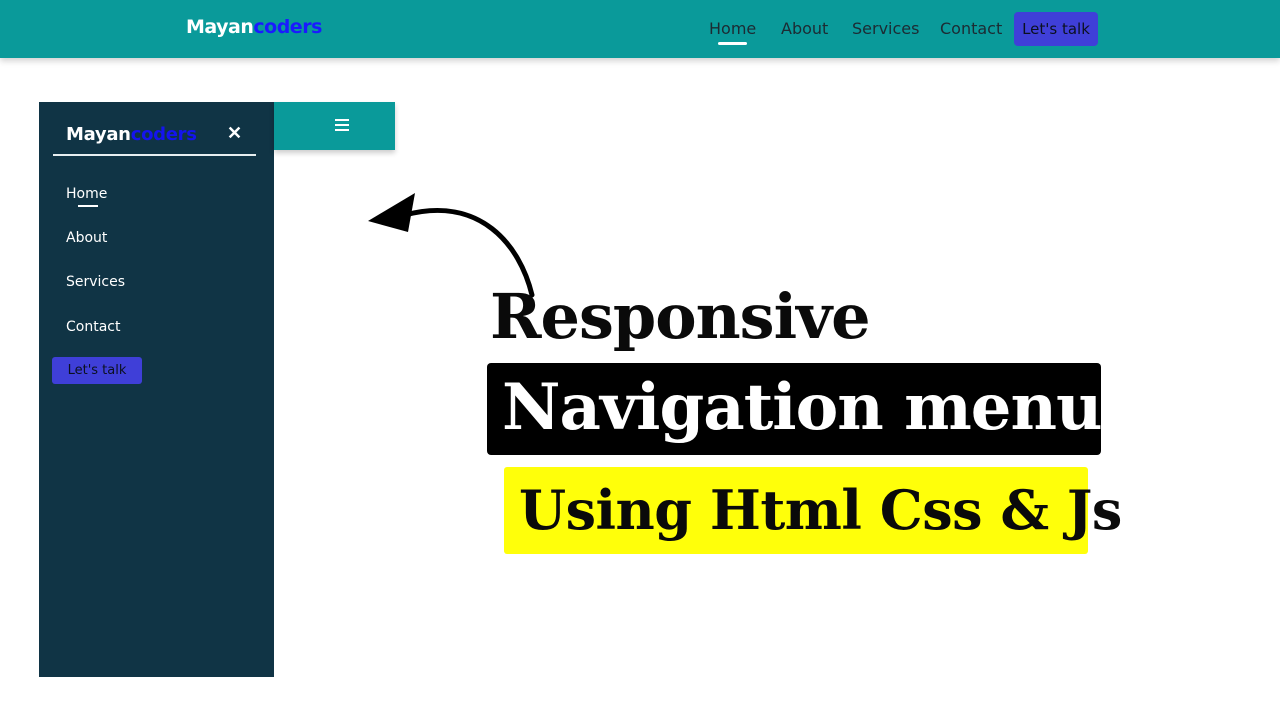 This screenshot has width=1280, height=720. What do you see at coordinates (98, 134) in the screenshot?
I see `side-brand-part1: Mayan` at bounding box center [98, 134].